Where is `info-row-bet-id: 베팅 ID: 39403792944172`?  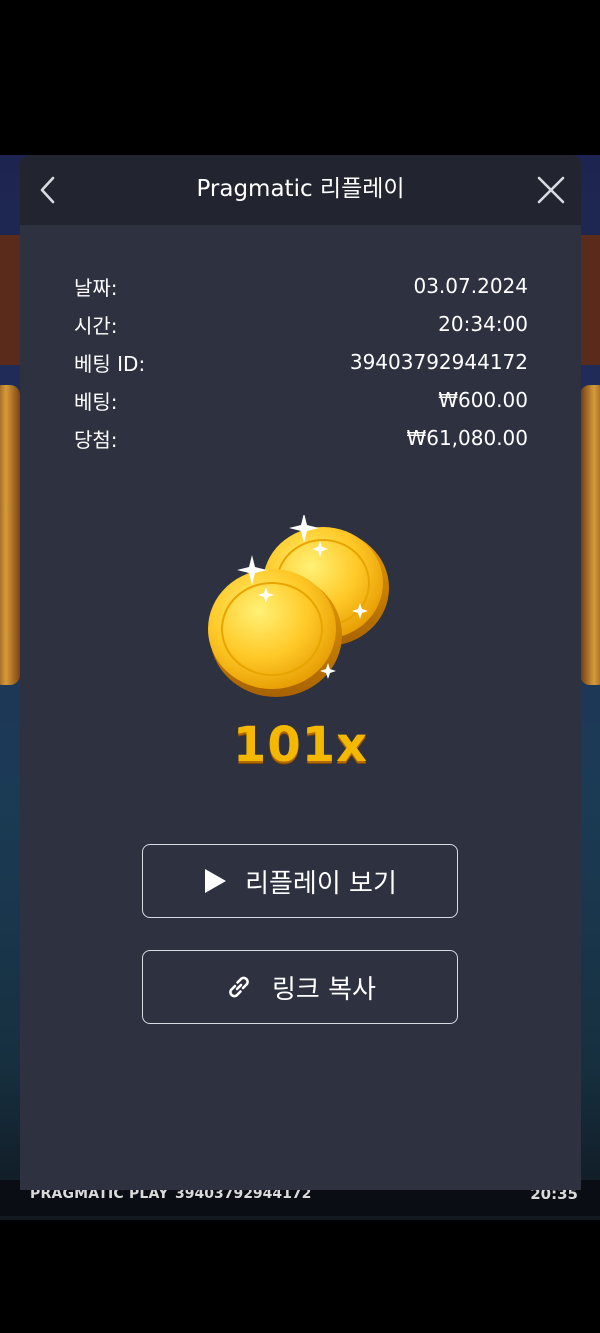 info-row-bet-id: 베팅 ID: 39403792944172 is located at coordinates (301, 362).